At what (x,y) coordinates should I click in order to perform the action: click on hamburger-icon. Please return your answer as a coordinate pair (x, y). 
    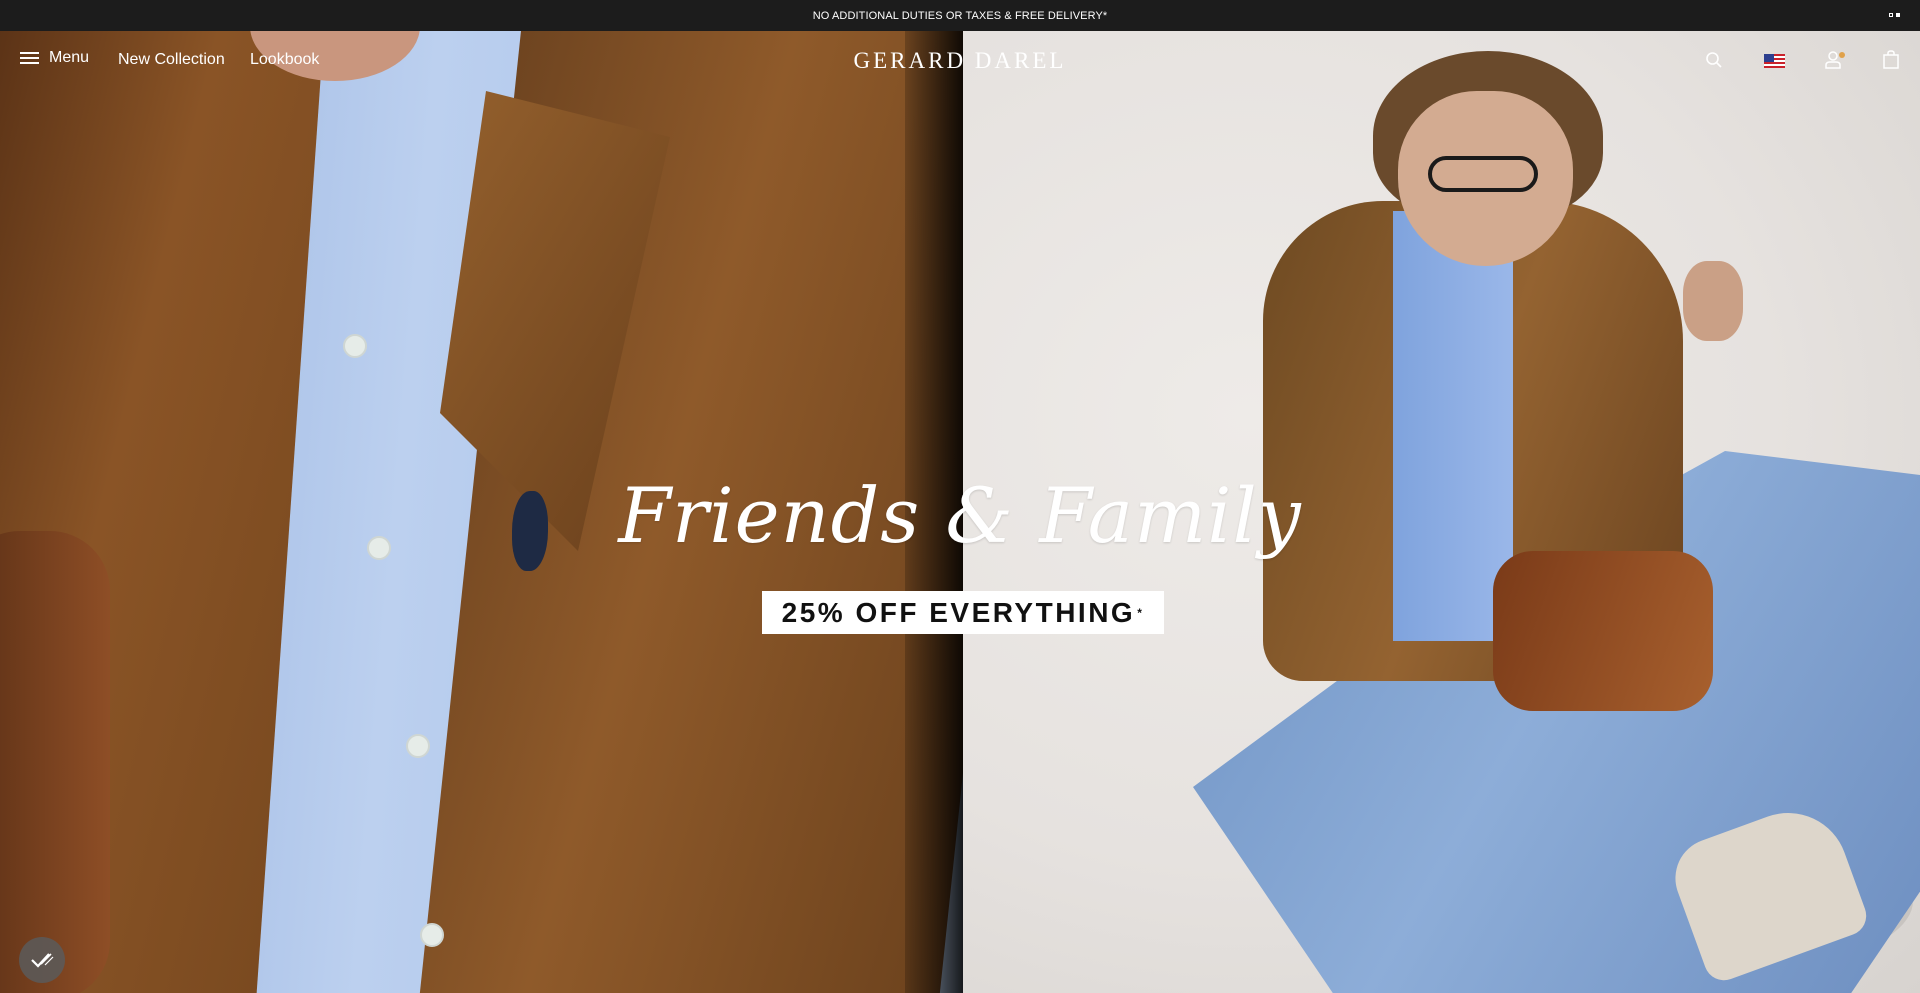
    Looking at the image, I should click on (29, 58).